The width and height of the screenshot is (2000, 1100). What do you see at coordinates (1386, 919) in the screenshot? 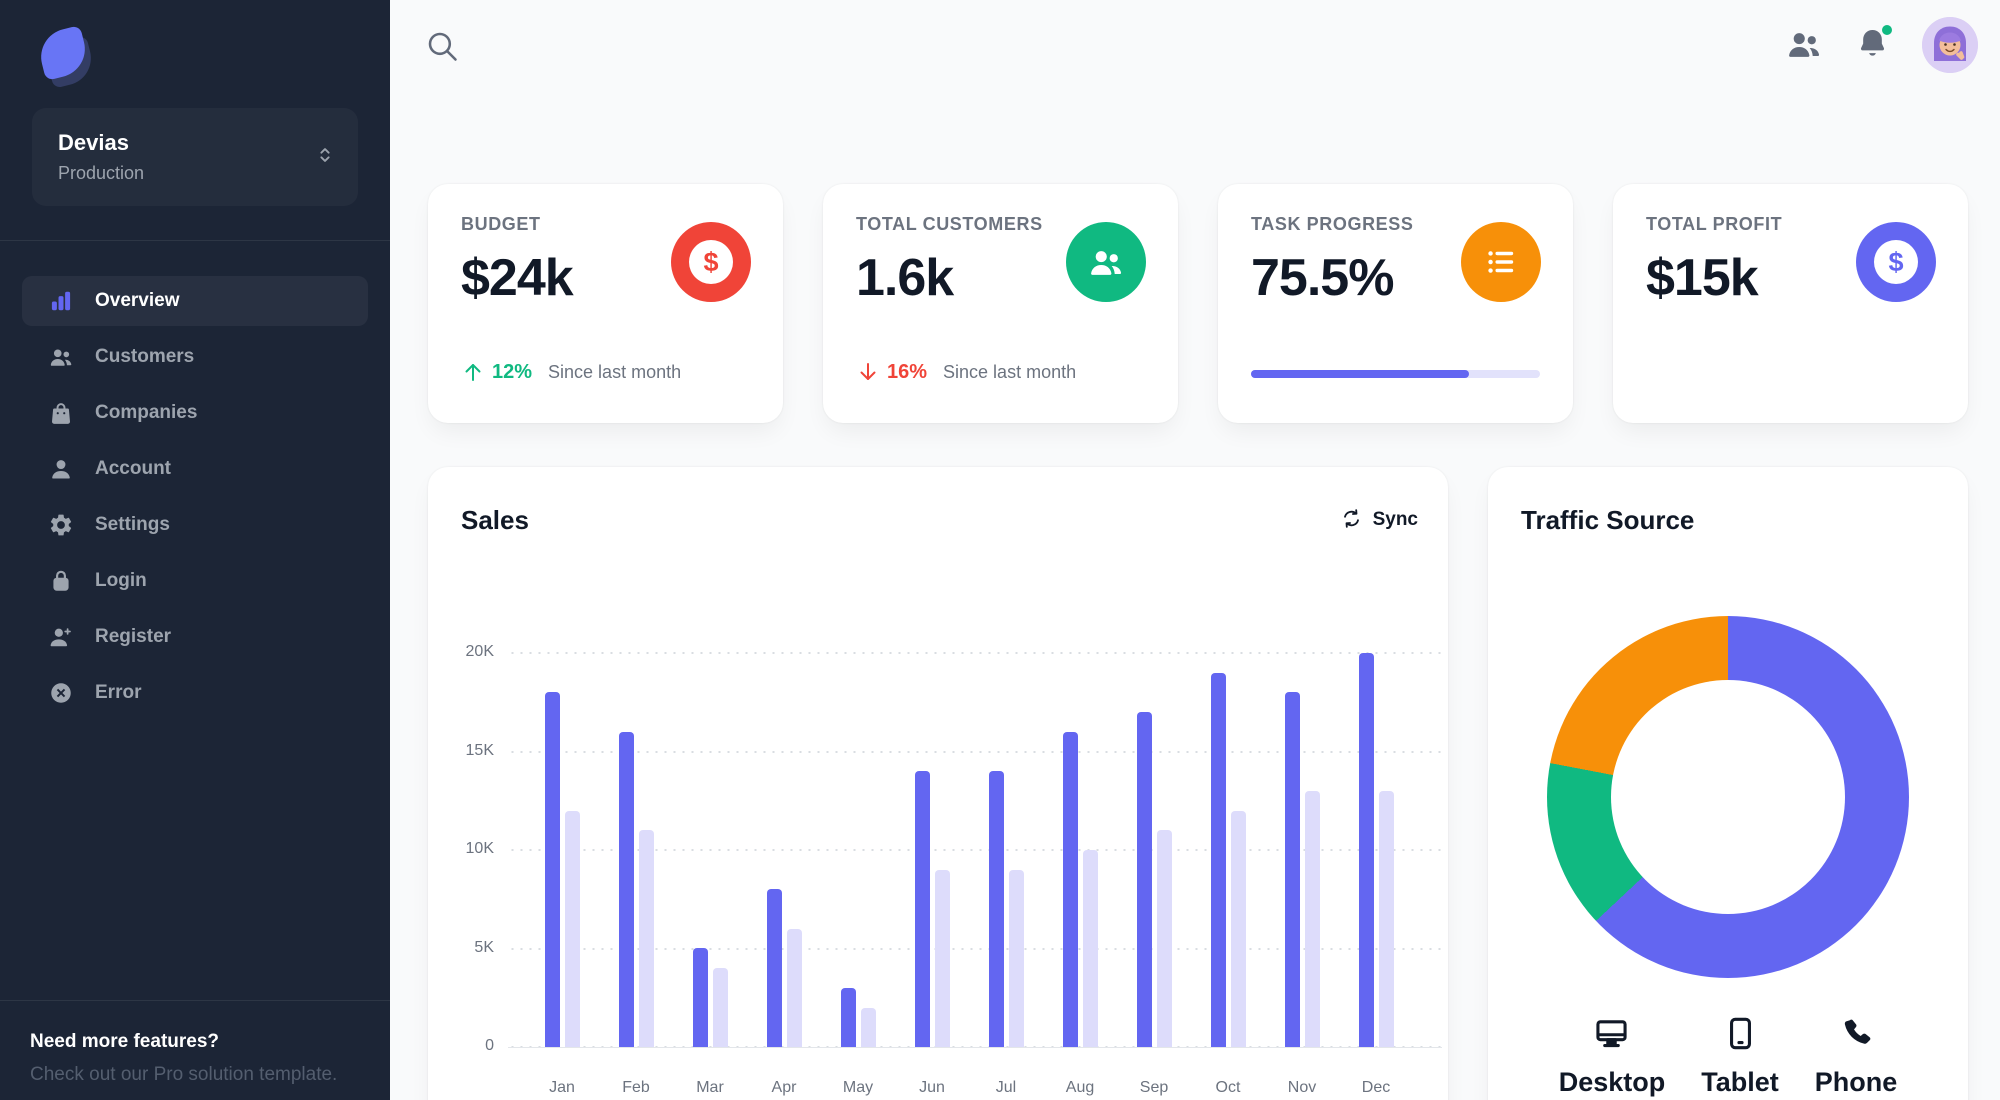
I see `bar-last-year-dec` at bounding box center [1386, 919].